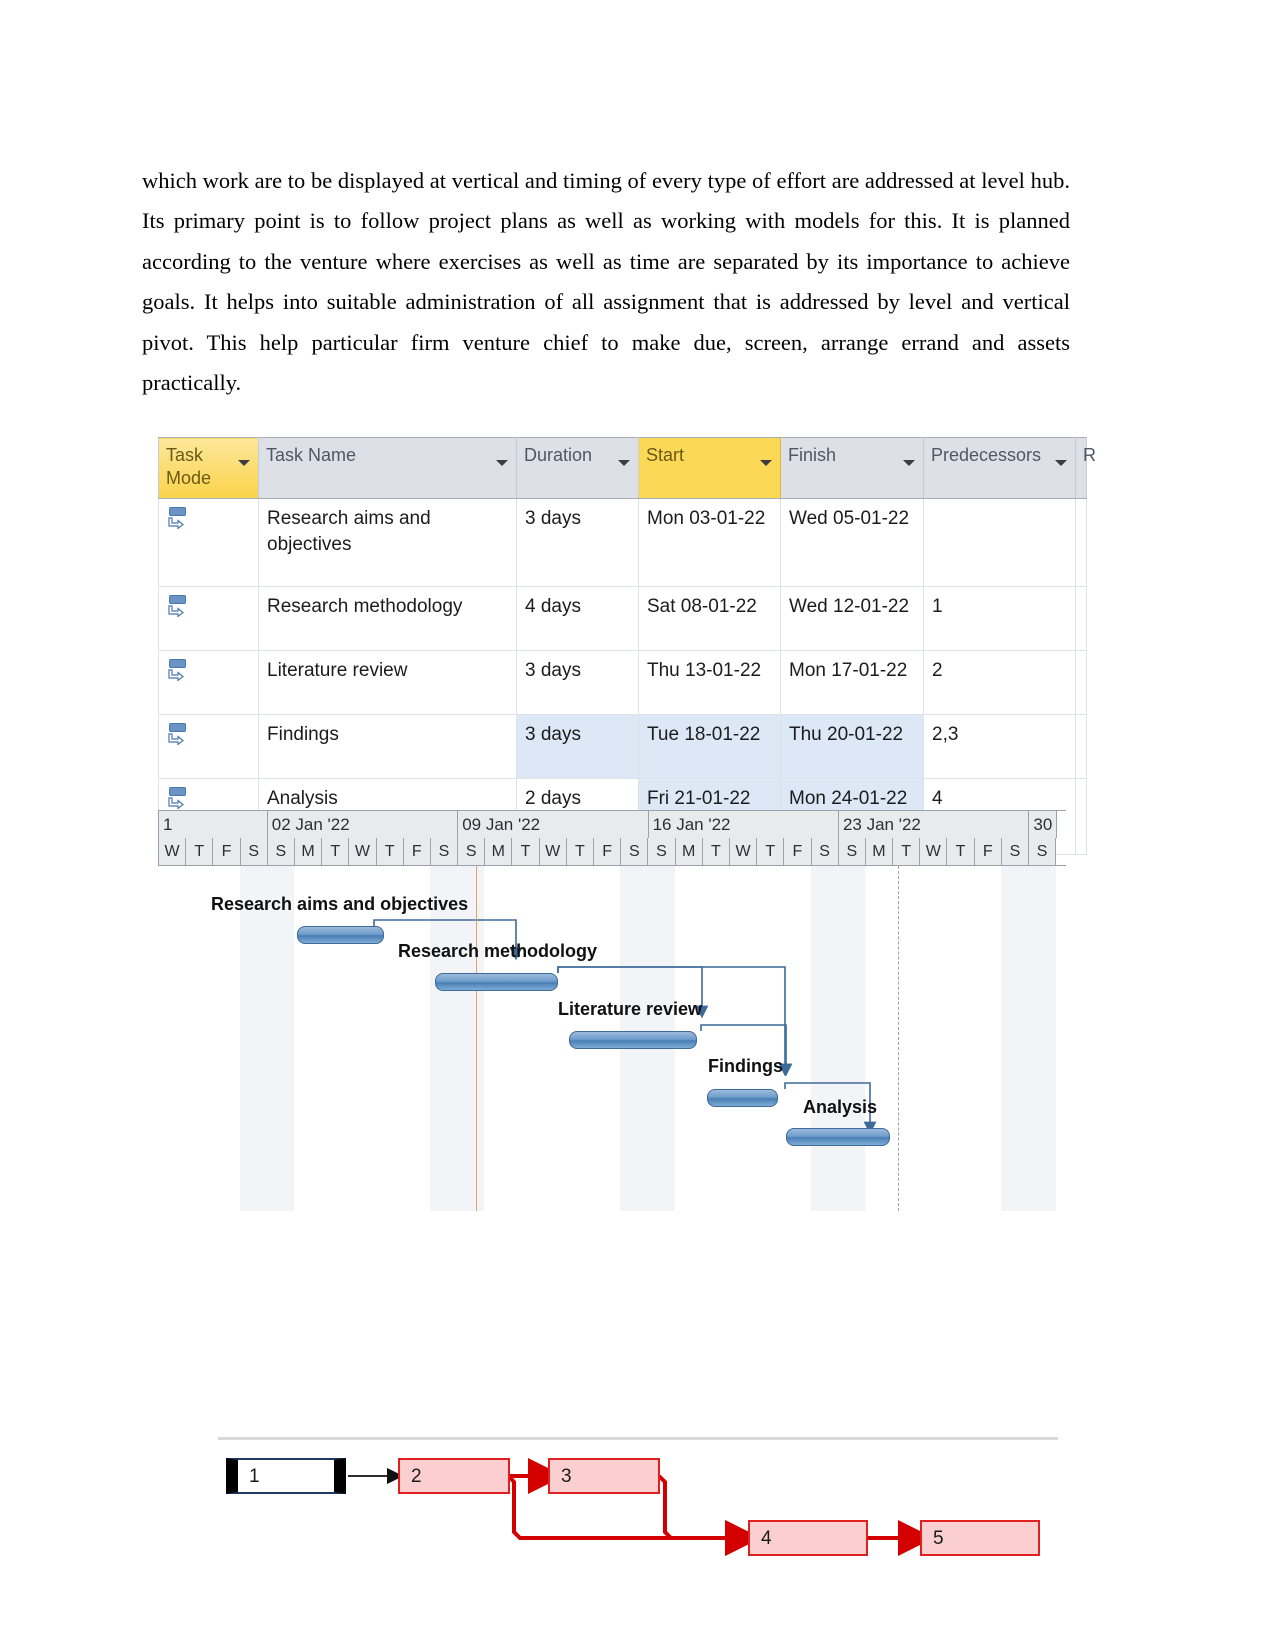  Describe the element at coordinates (387, 468) in the screenshot. I see `column-header-task-name: Task Name` at that location.